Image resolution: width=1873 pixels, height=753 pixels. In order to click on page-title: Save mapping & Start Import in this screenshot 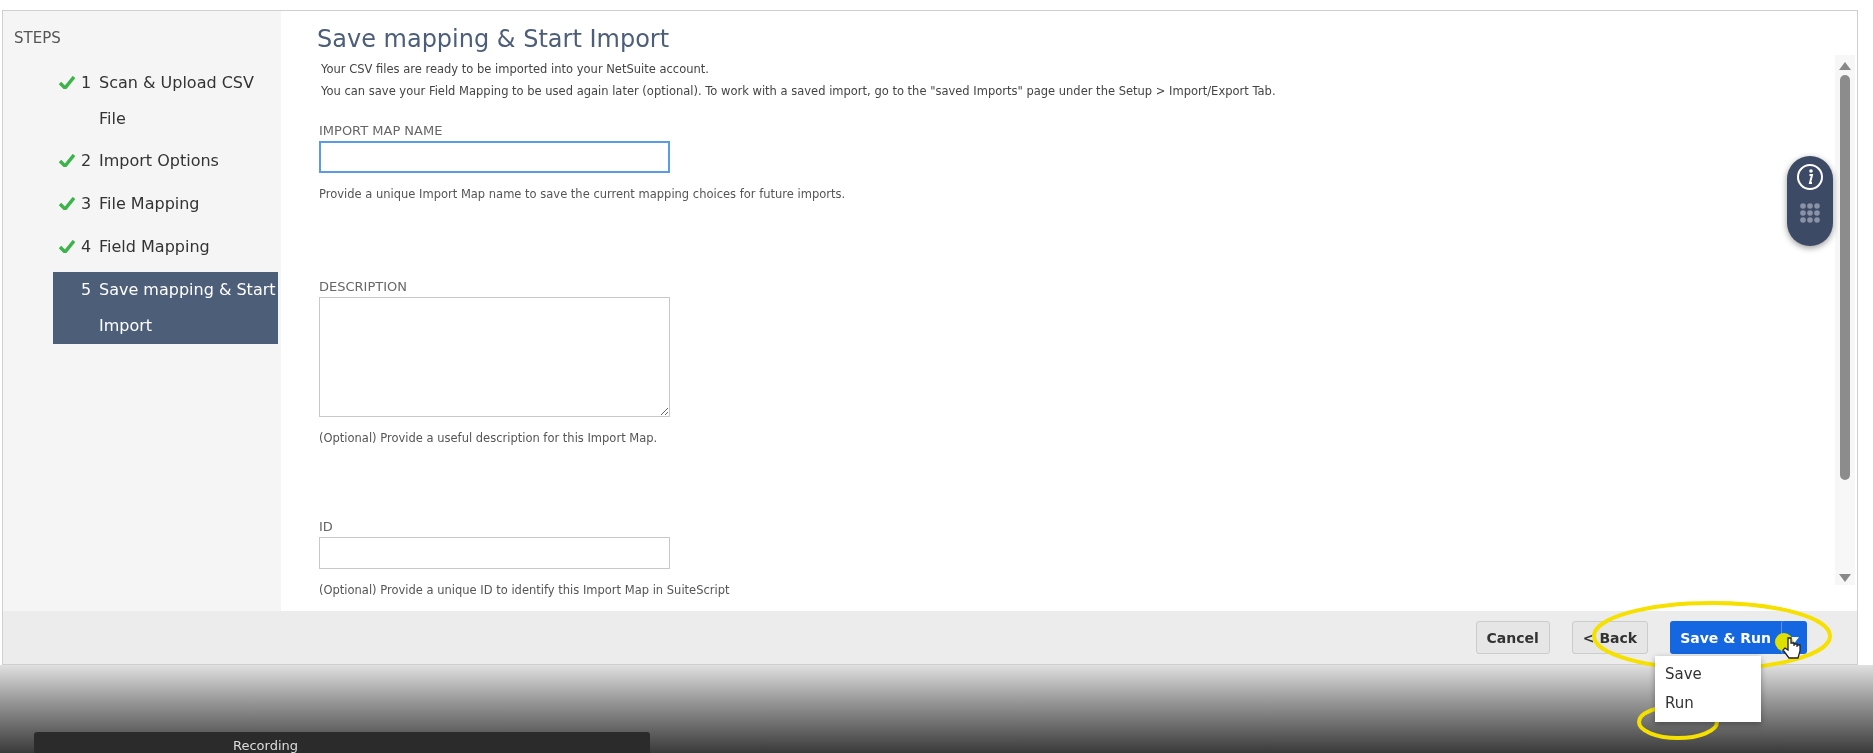, I will do `click(494, 39)`.